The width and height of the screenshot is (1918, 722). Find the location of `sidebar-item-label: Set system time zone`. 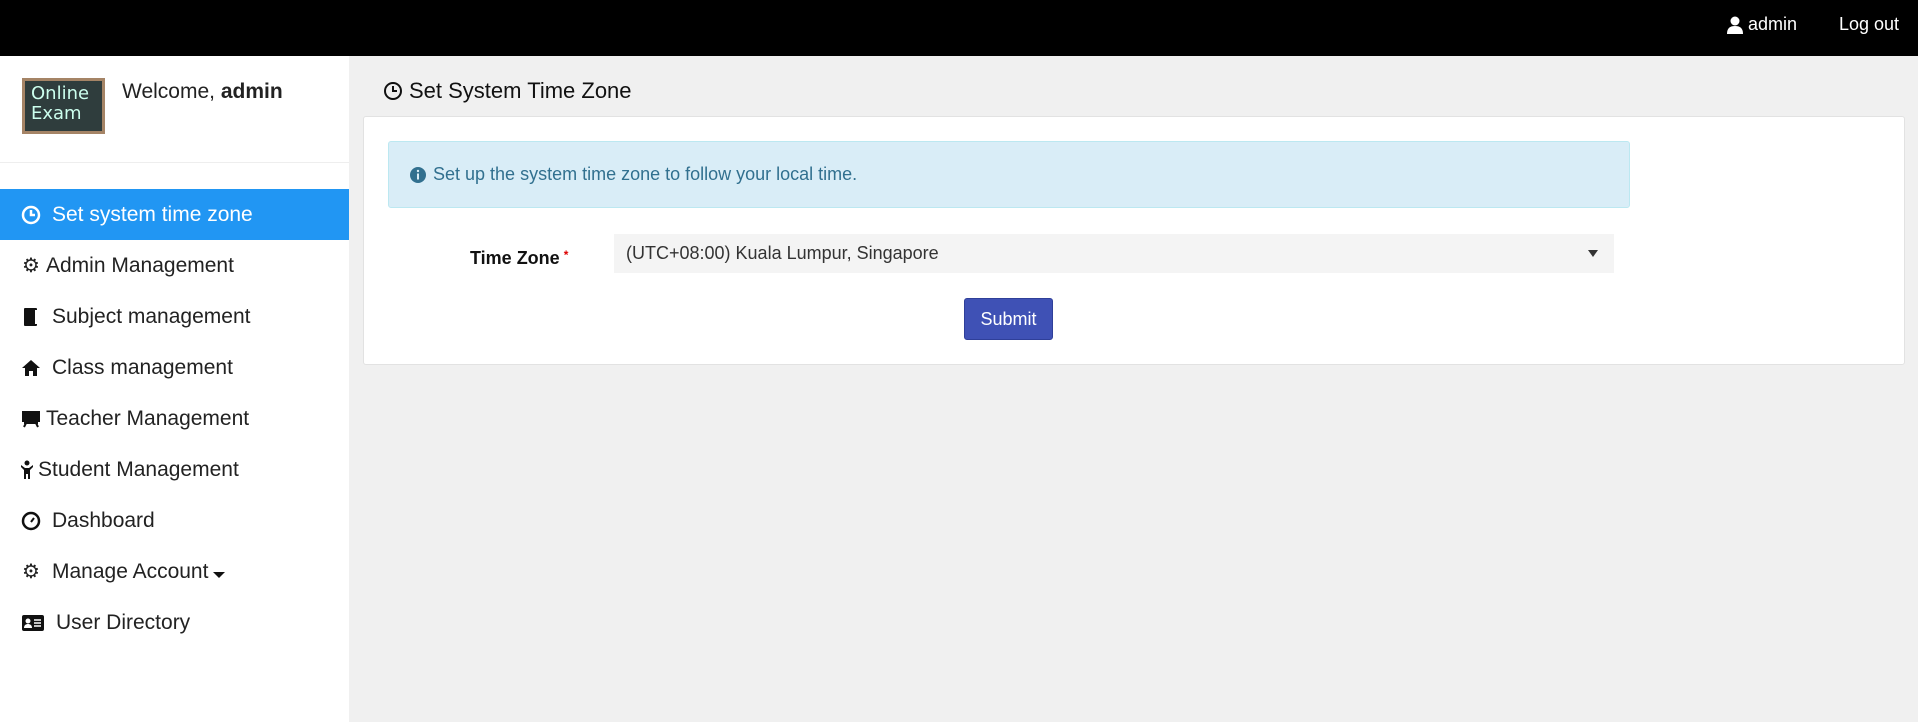

sidebar-item-label: Set system time zone is located at coordinates (152, 214).